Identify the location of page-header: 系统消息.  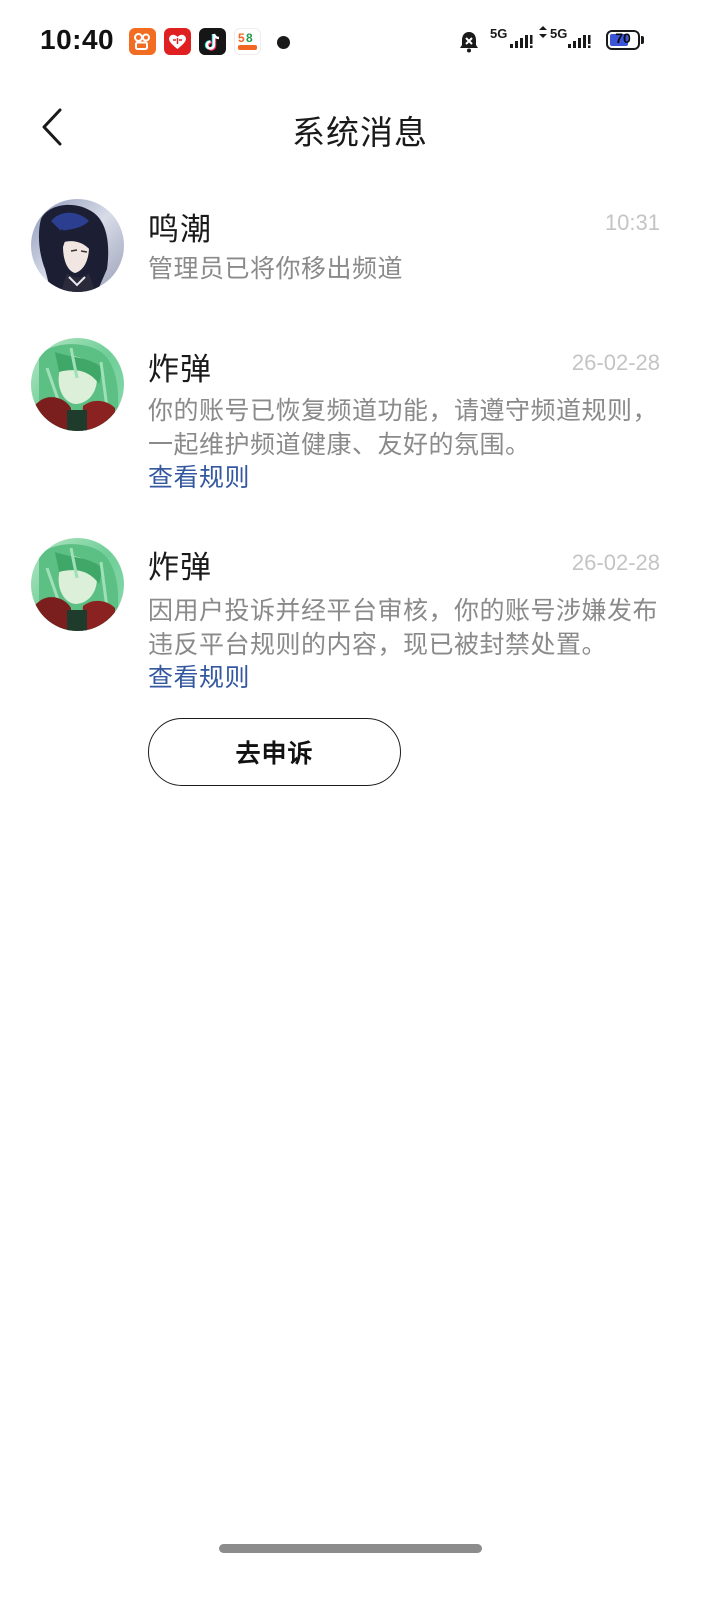
(360, 128).